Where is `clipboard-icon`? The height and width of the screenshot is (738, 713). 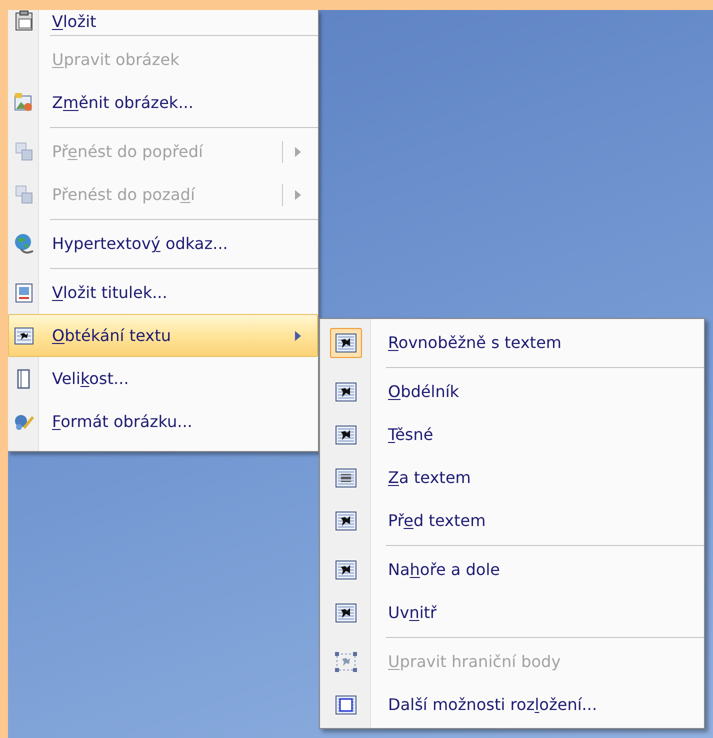
clipboard-icon is located at coordinates (24, 21).